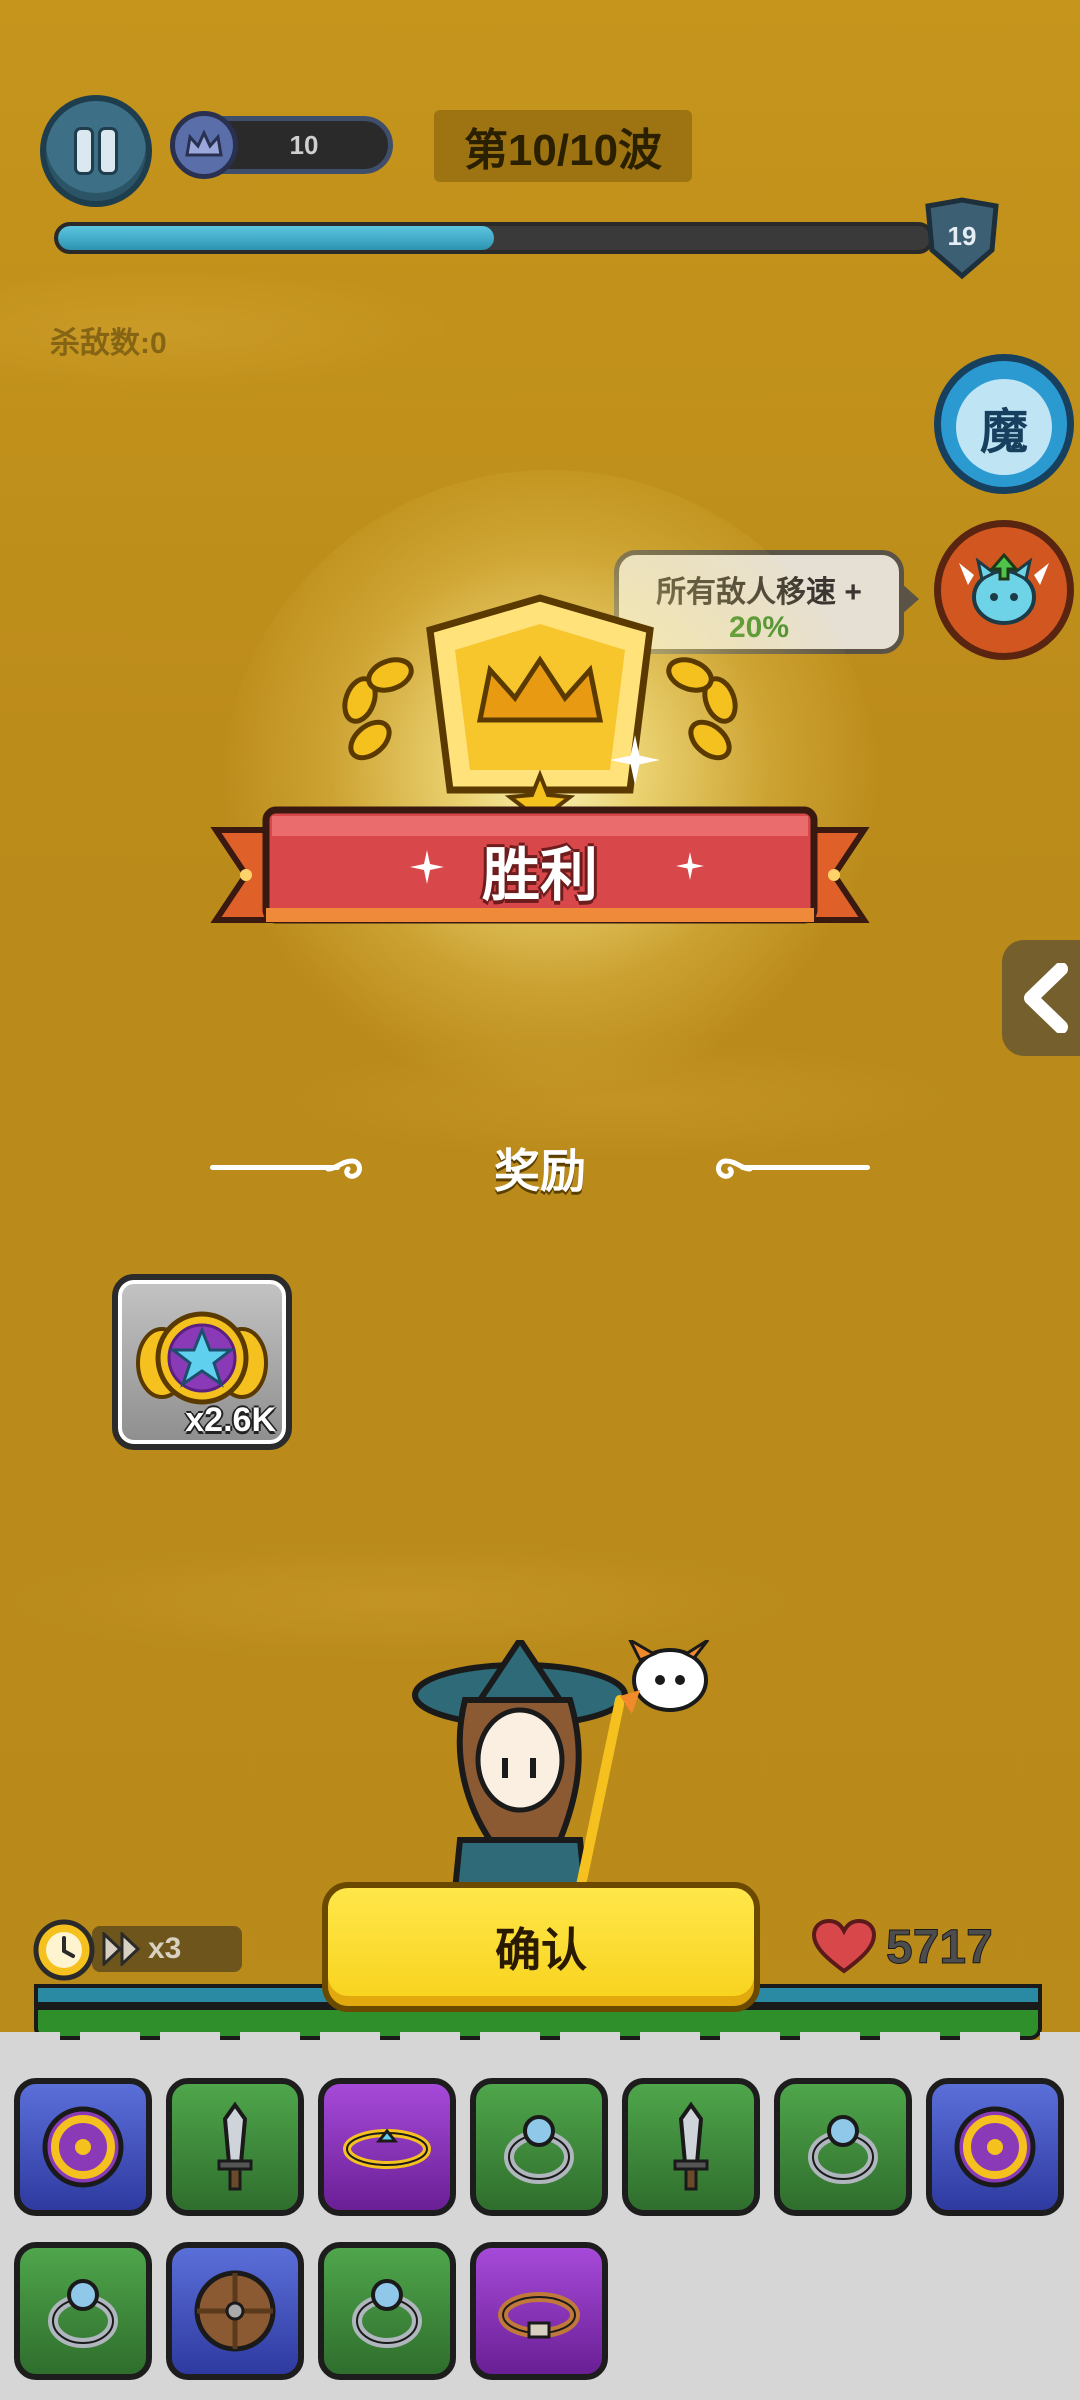 This screenshot has width=1080, height=2400. What do you see at coordinates (121, 1949) in the screenshot?
I see `fast-forward-icon` at bounding box center [121, 1949].